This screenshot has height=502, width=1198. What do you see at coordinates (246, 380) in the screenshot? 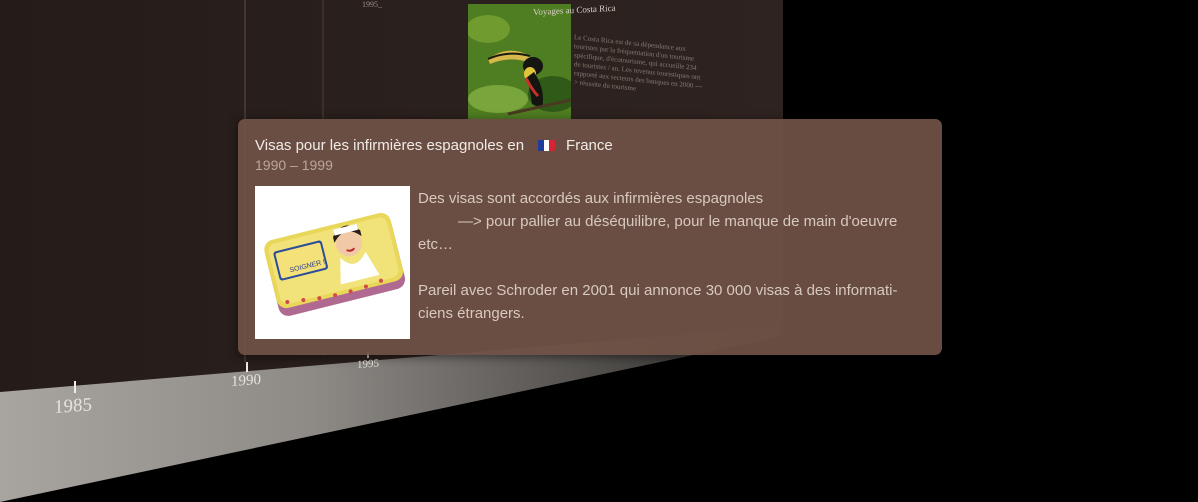
I see `tick-label-1990: 1990` at bounding box center [246, 380].